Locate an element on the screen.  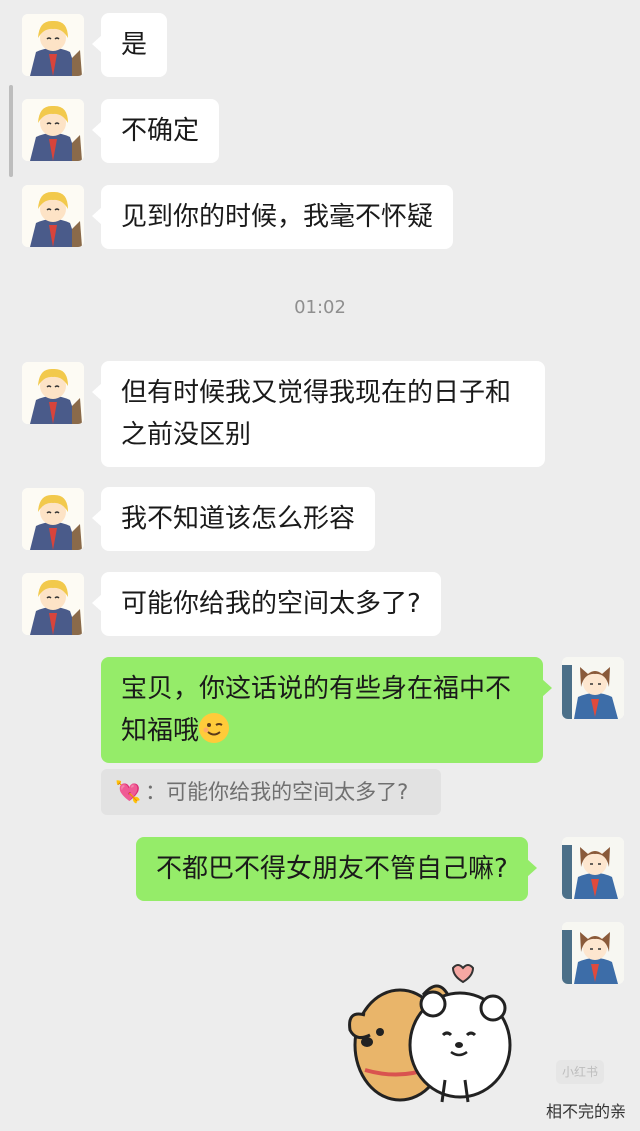
wink-emoji-icon is located at coordinates (214, 728).